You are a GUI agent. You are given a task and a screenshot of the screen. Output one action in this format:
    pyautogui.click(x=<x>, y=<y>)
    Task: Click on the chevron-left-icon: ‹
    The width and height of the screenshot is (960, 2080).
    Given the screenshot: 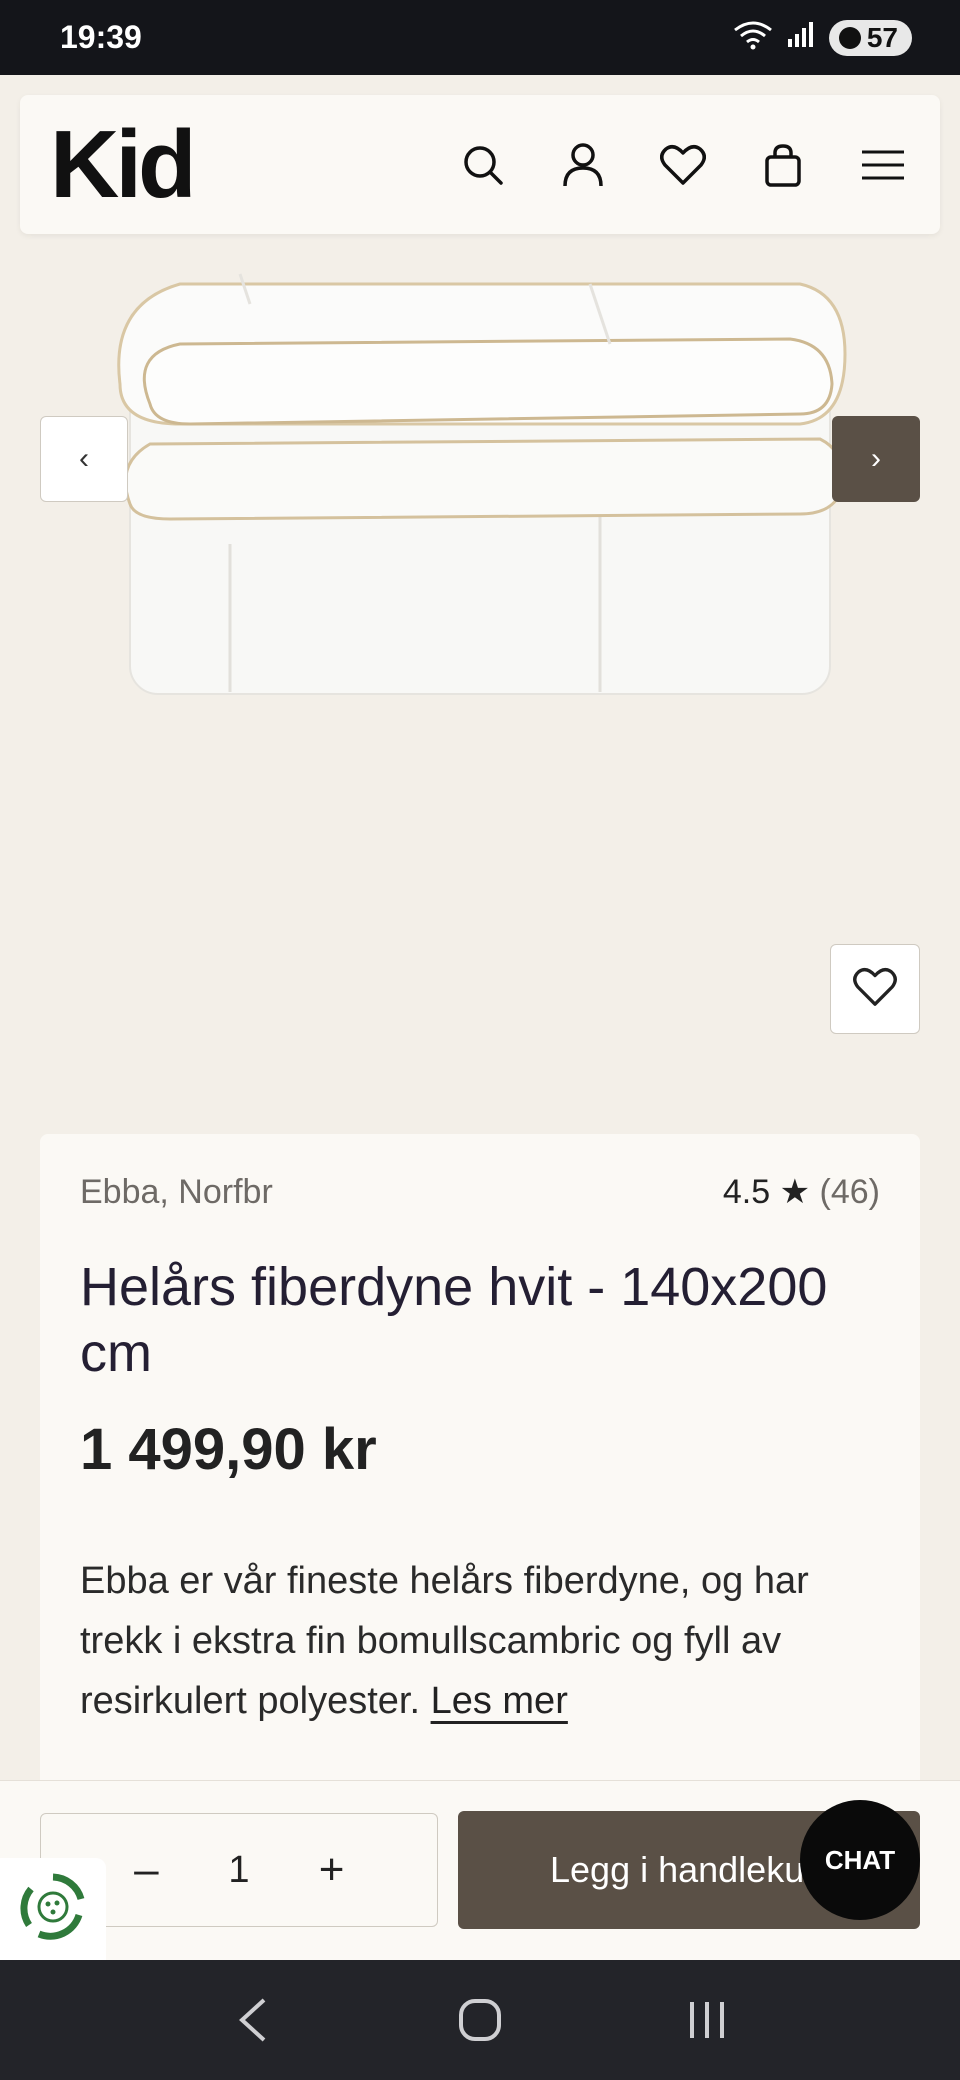 What is the action you would take?
    pyautogui.click(x=84, y=458)
    